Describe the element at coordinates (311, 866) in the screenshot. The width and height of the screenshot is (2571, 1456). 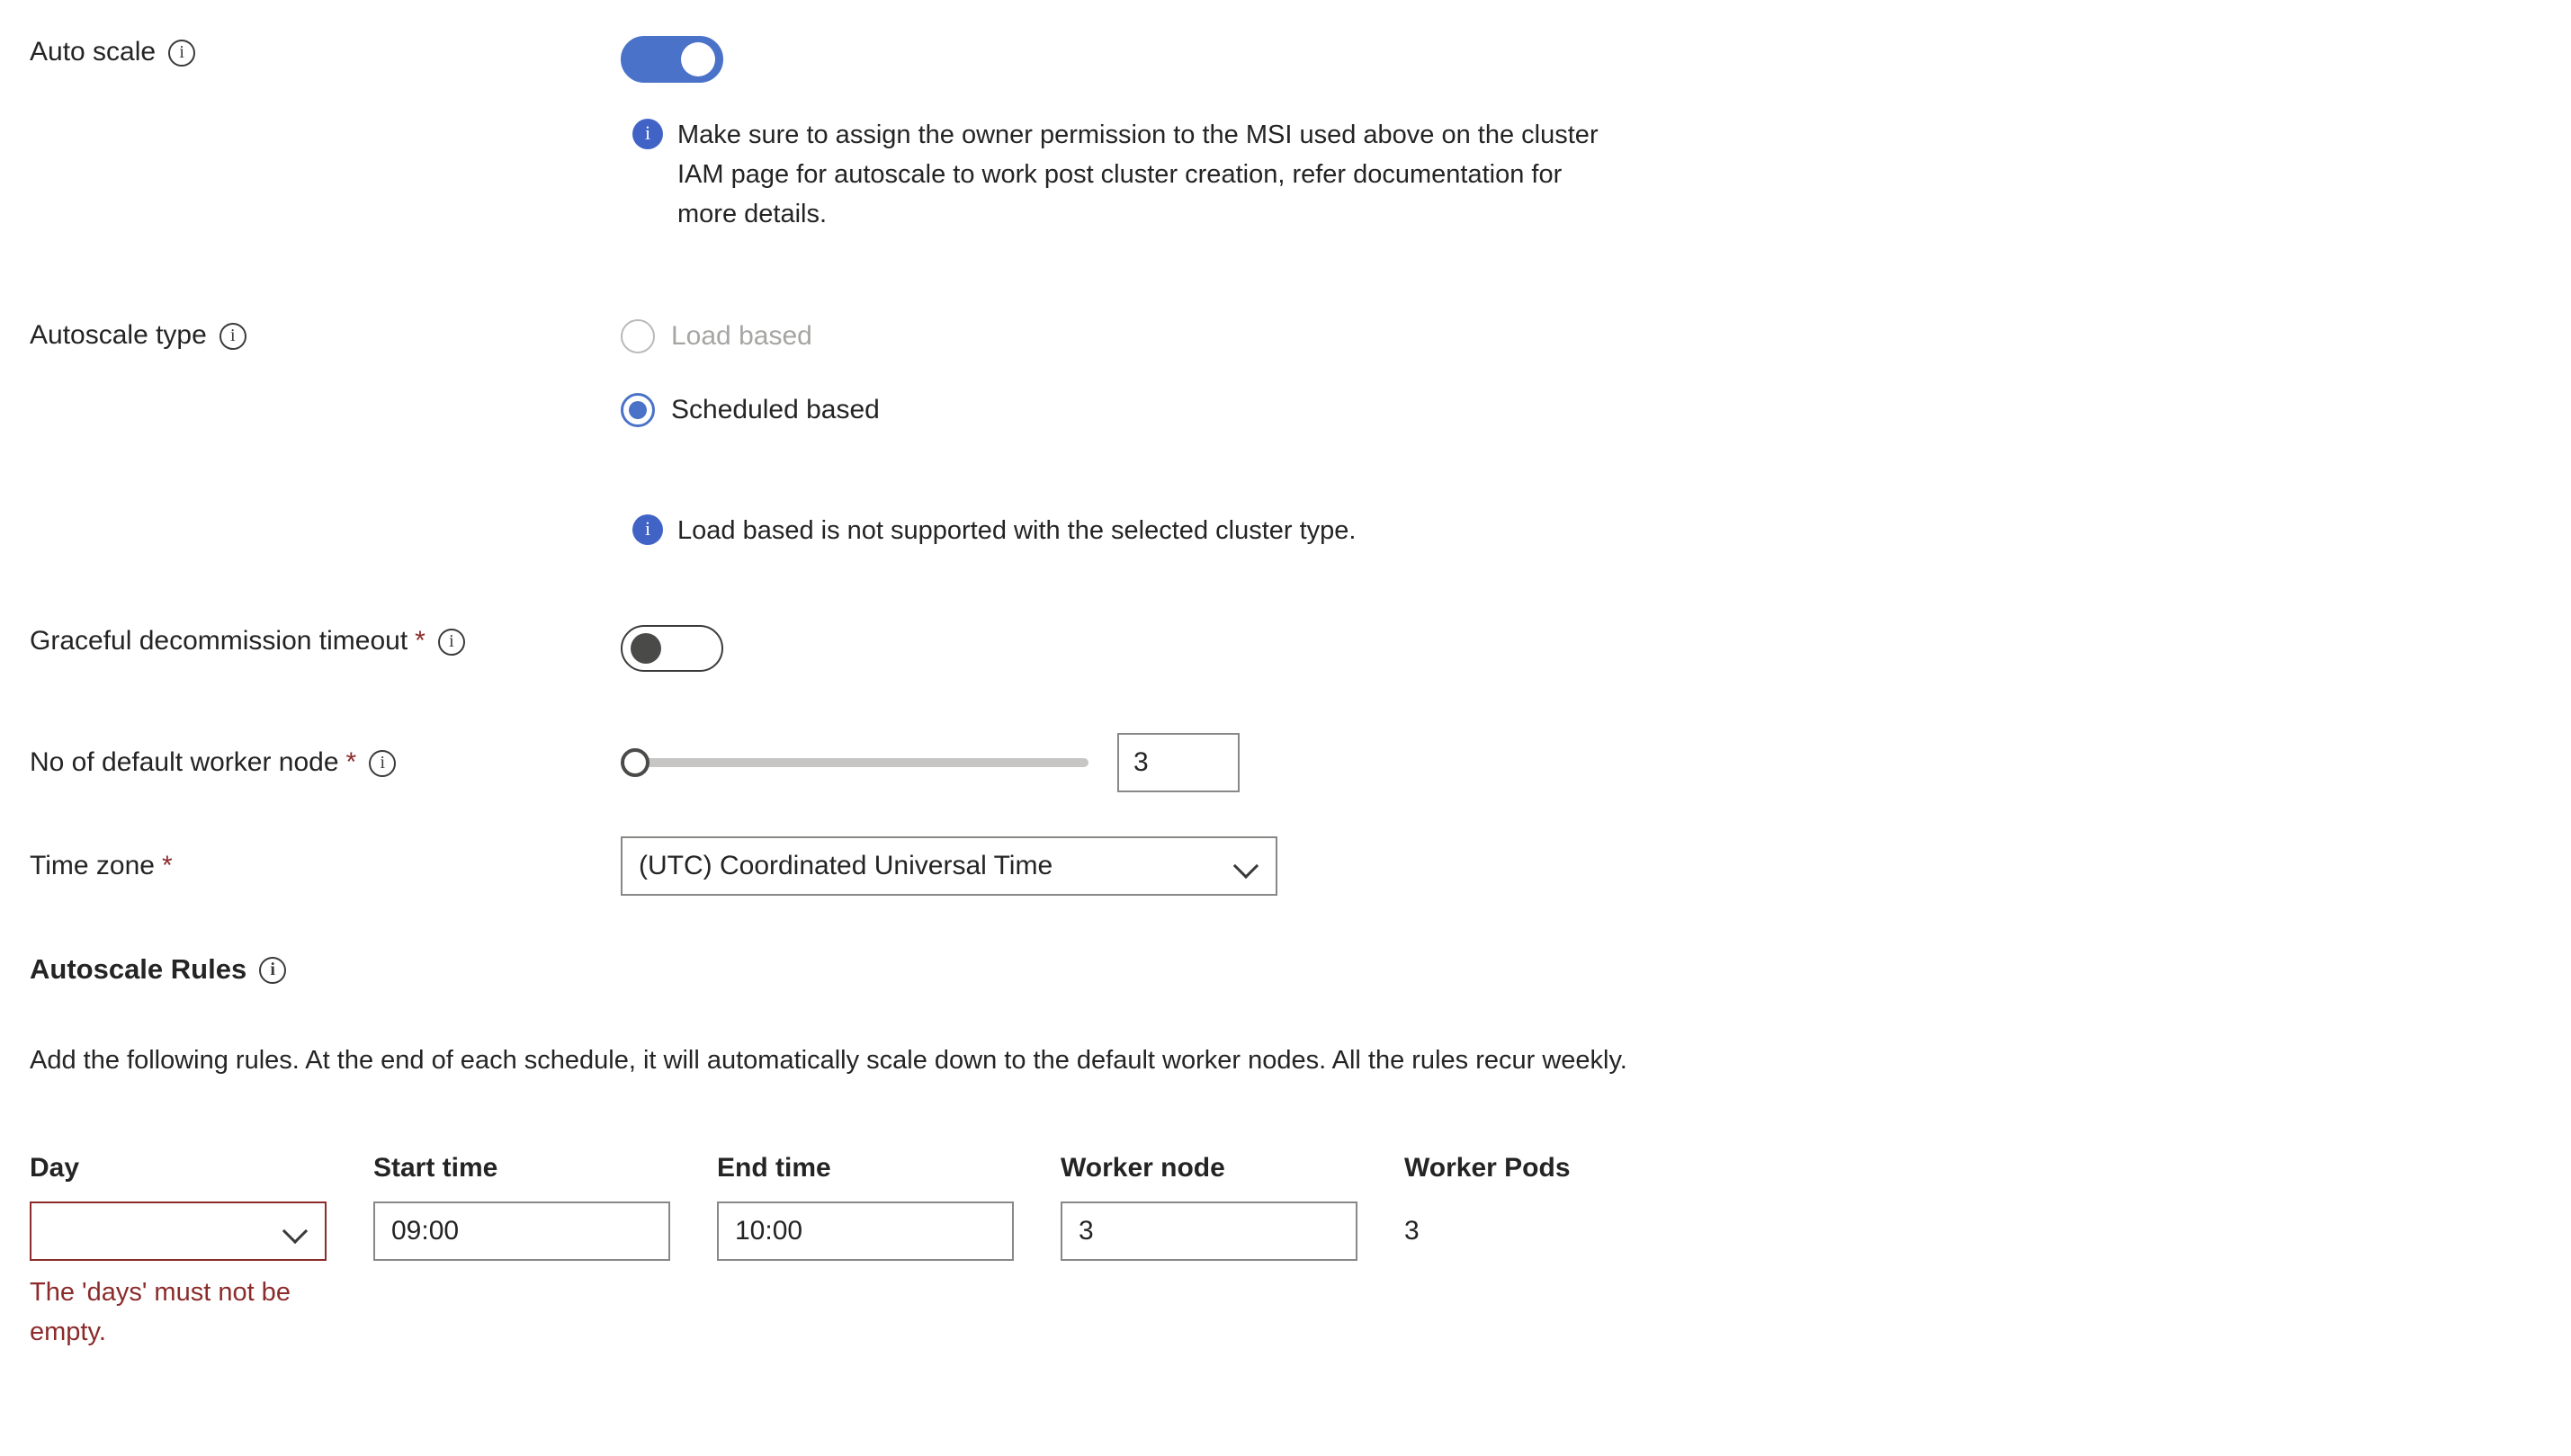
I see `time-zone-label-group: Time zone *` at that location.